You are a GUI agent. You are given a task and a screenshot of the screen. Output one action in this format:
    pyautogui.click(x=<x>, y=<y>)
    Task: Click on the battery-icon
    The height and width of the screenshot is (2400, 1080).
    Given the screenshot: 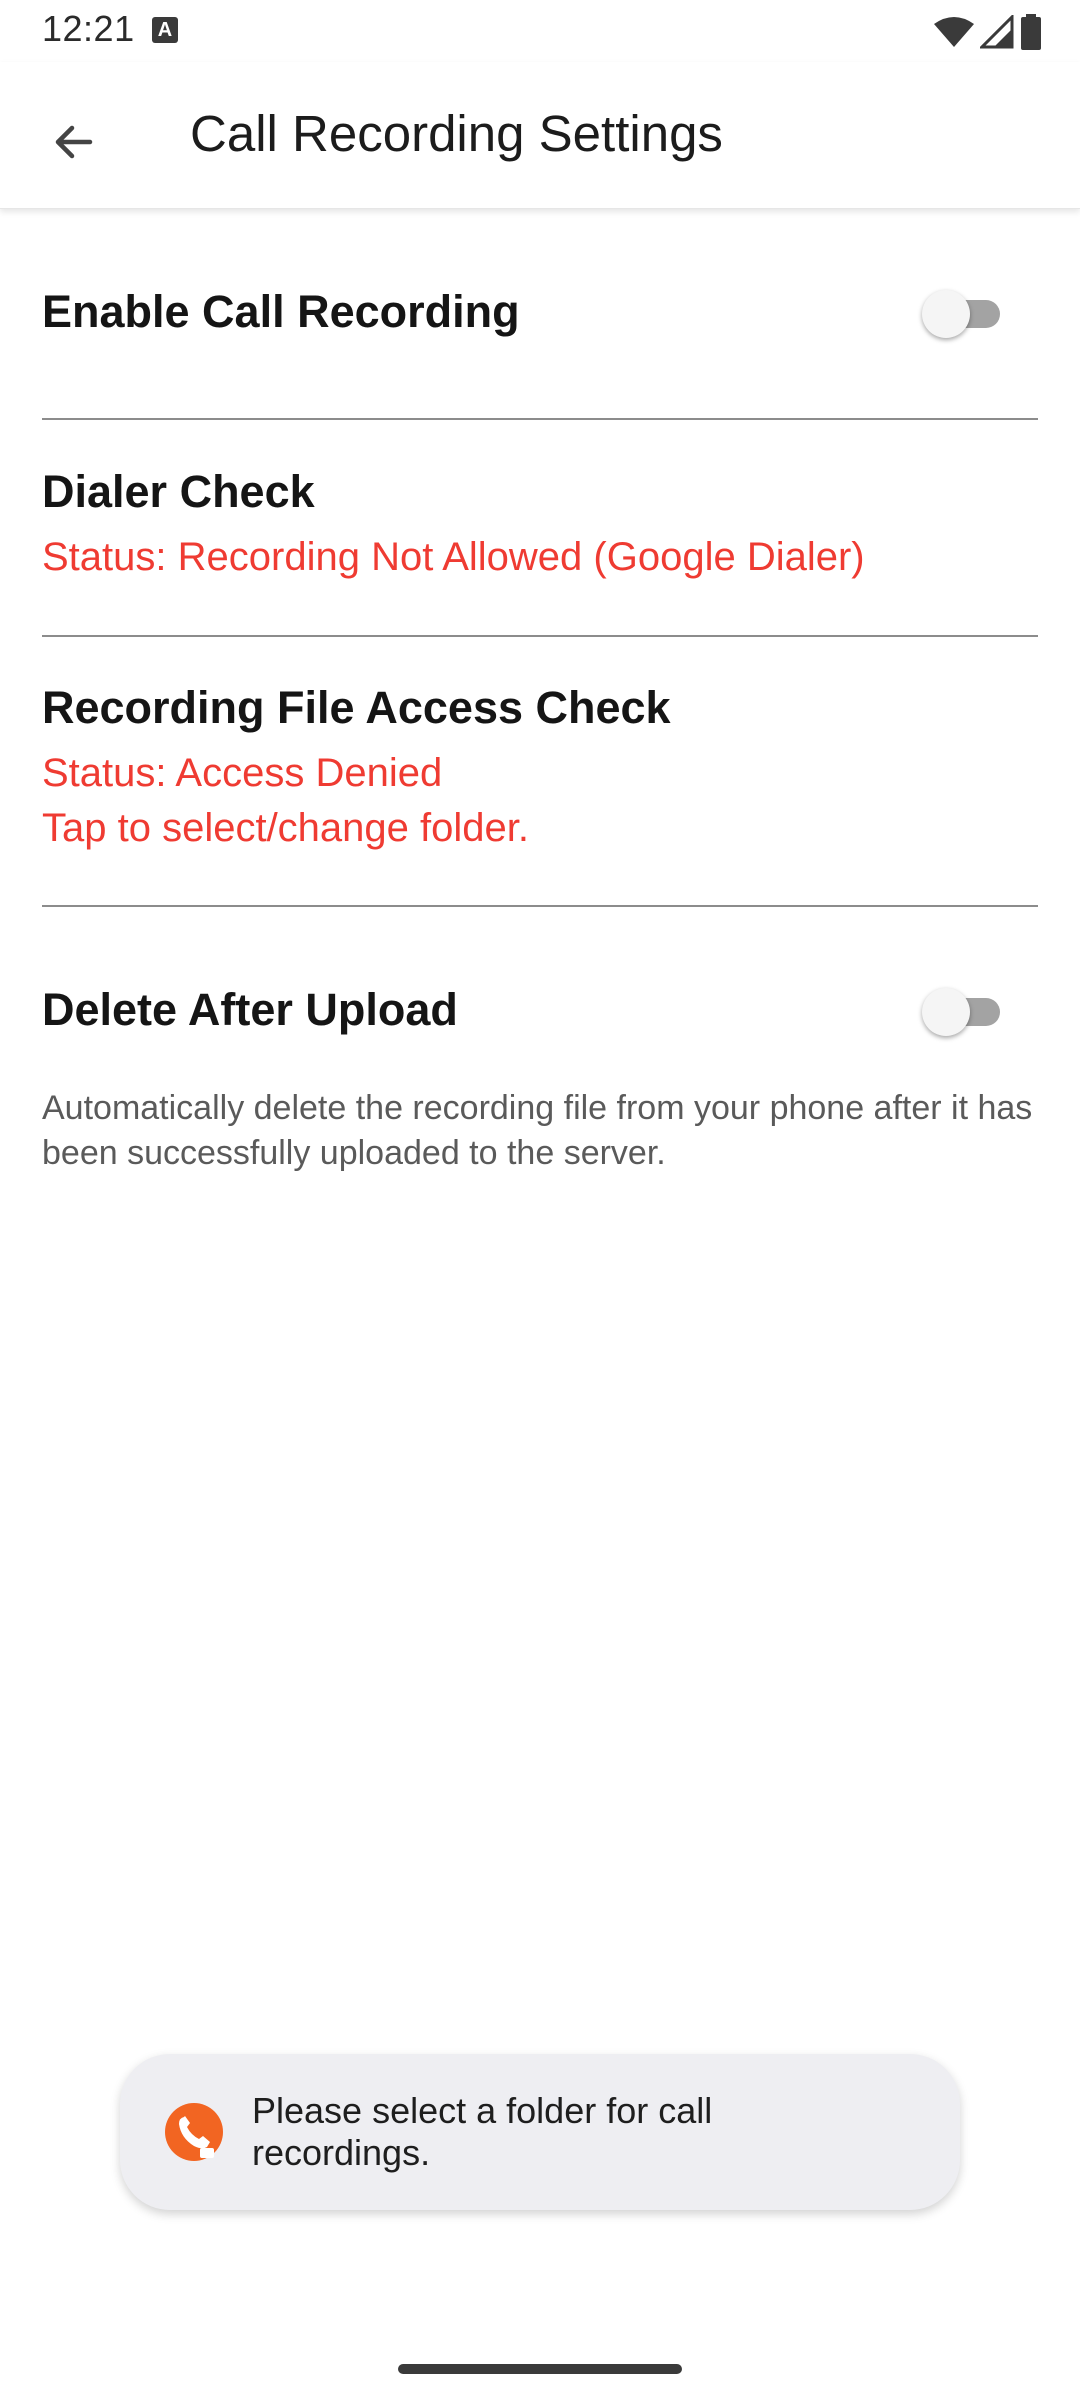 What is the action you would take?
    pyautogui.click(x=1031, y=32)
    